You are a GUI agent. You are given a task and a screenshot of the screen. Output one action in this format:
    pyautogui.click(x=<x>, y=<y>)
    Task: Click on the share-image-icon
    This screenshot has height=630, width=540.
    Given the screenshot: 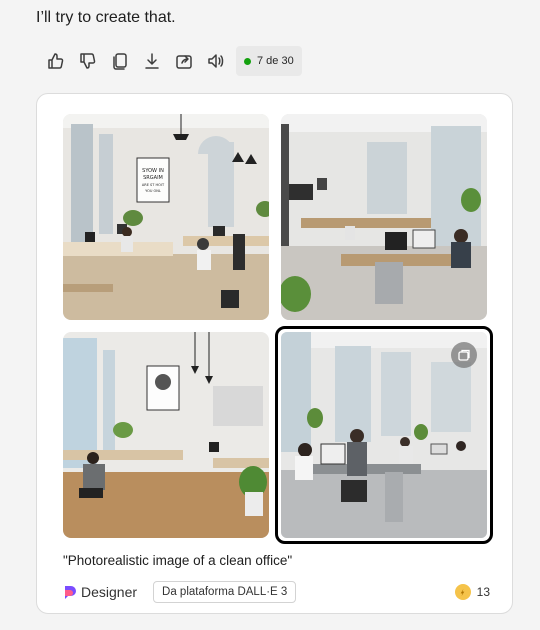 What is the action you would take?
    pyautogui.click(x=464, y=355)
    